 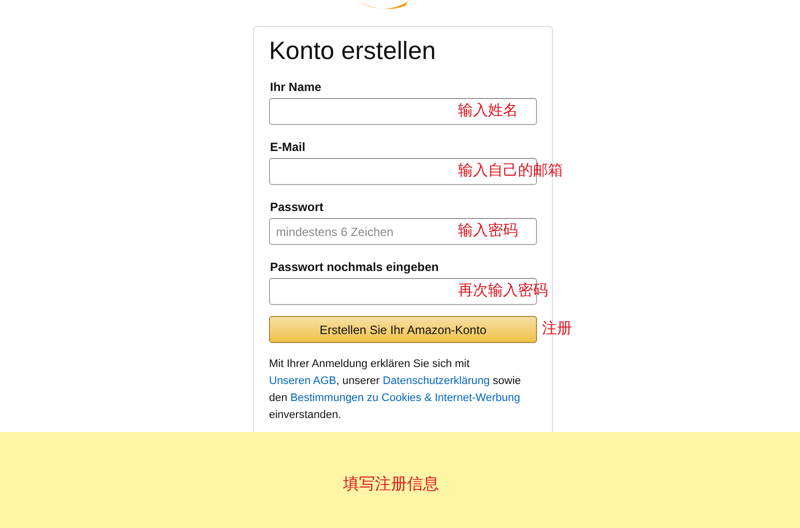 What do you see at coordinates (510, 170) in the screenshot?
I see `annotation-text: 输入自己的邮箱` at bounding box center [510, 170].